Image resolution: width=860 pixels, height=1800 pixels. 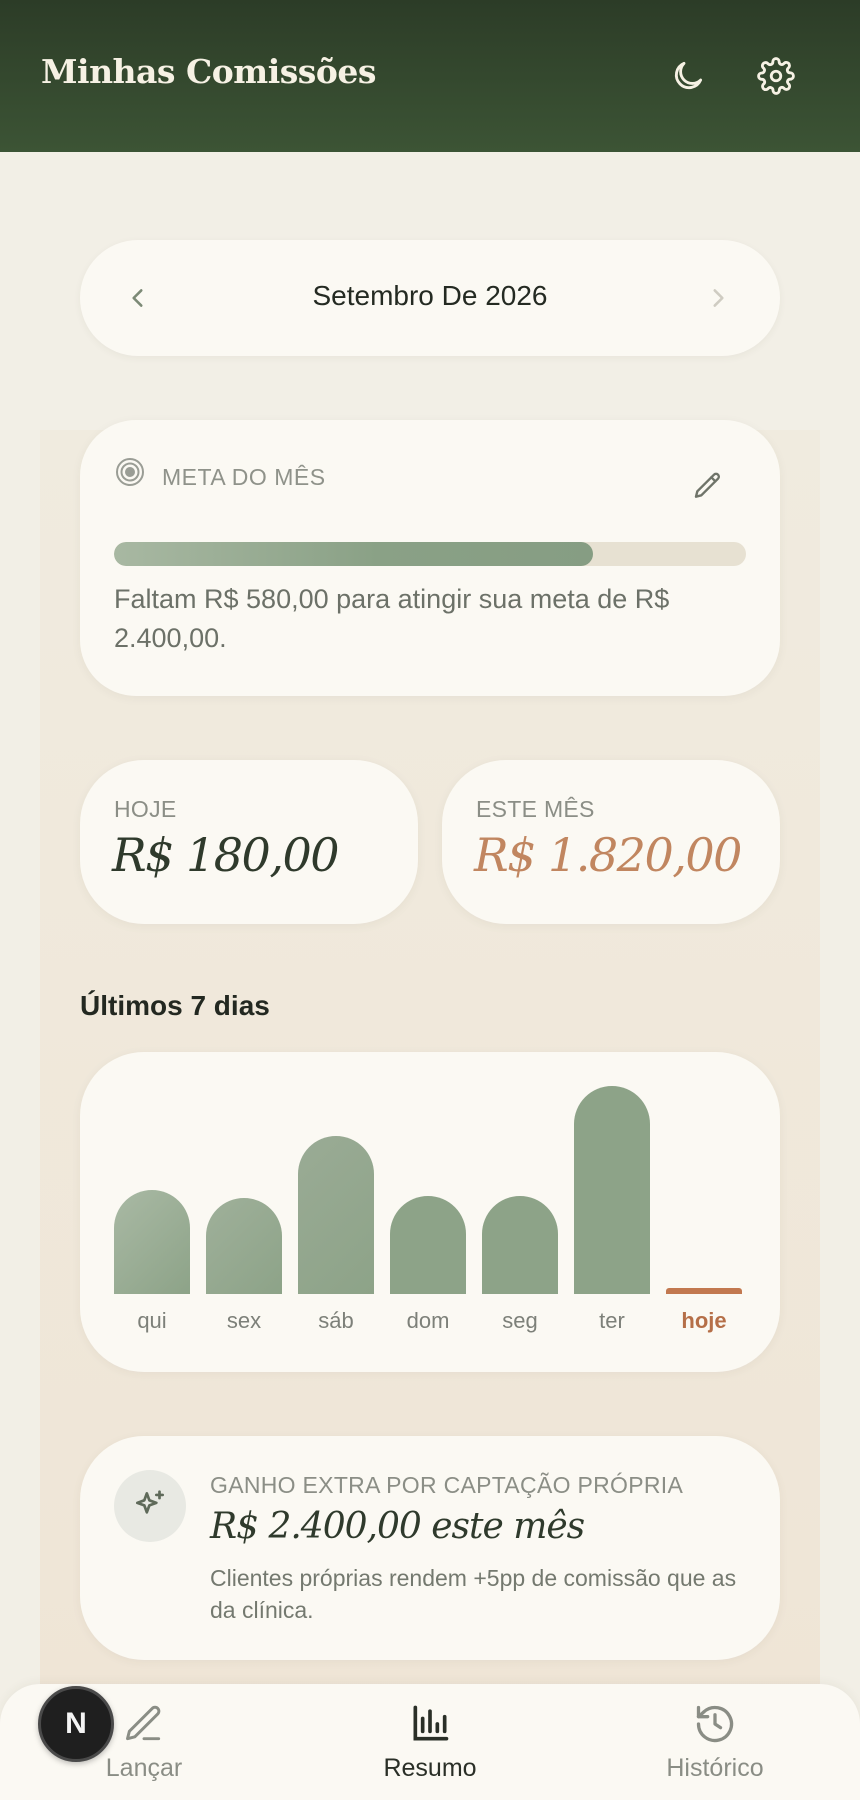 What do you see at coordinates (431, 1723) in the screenshot?
I see `bar-chart-icon` at bounding box center [431, 1723].